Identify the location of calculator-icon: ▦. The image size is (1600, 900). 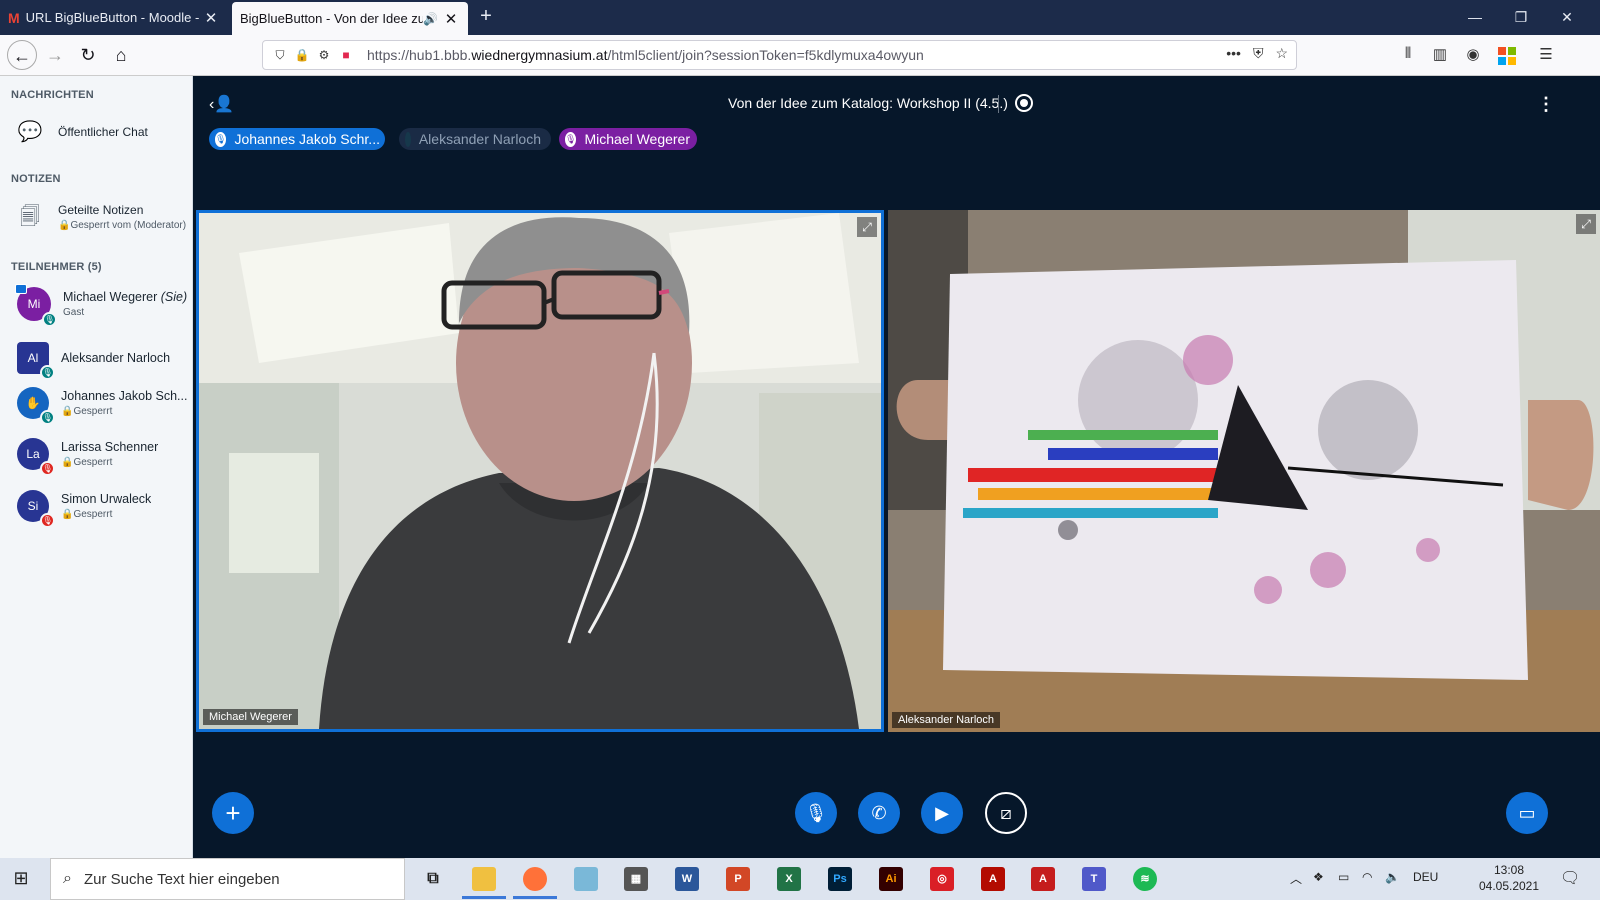
(636, 879).